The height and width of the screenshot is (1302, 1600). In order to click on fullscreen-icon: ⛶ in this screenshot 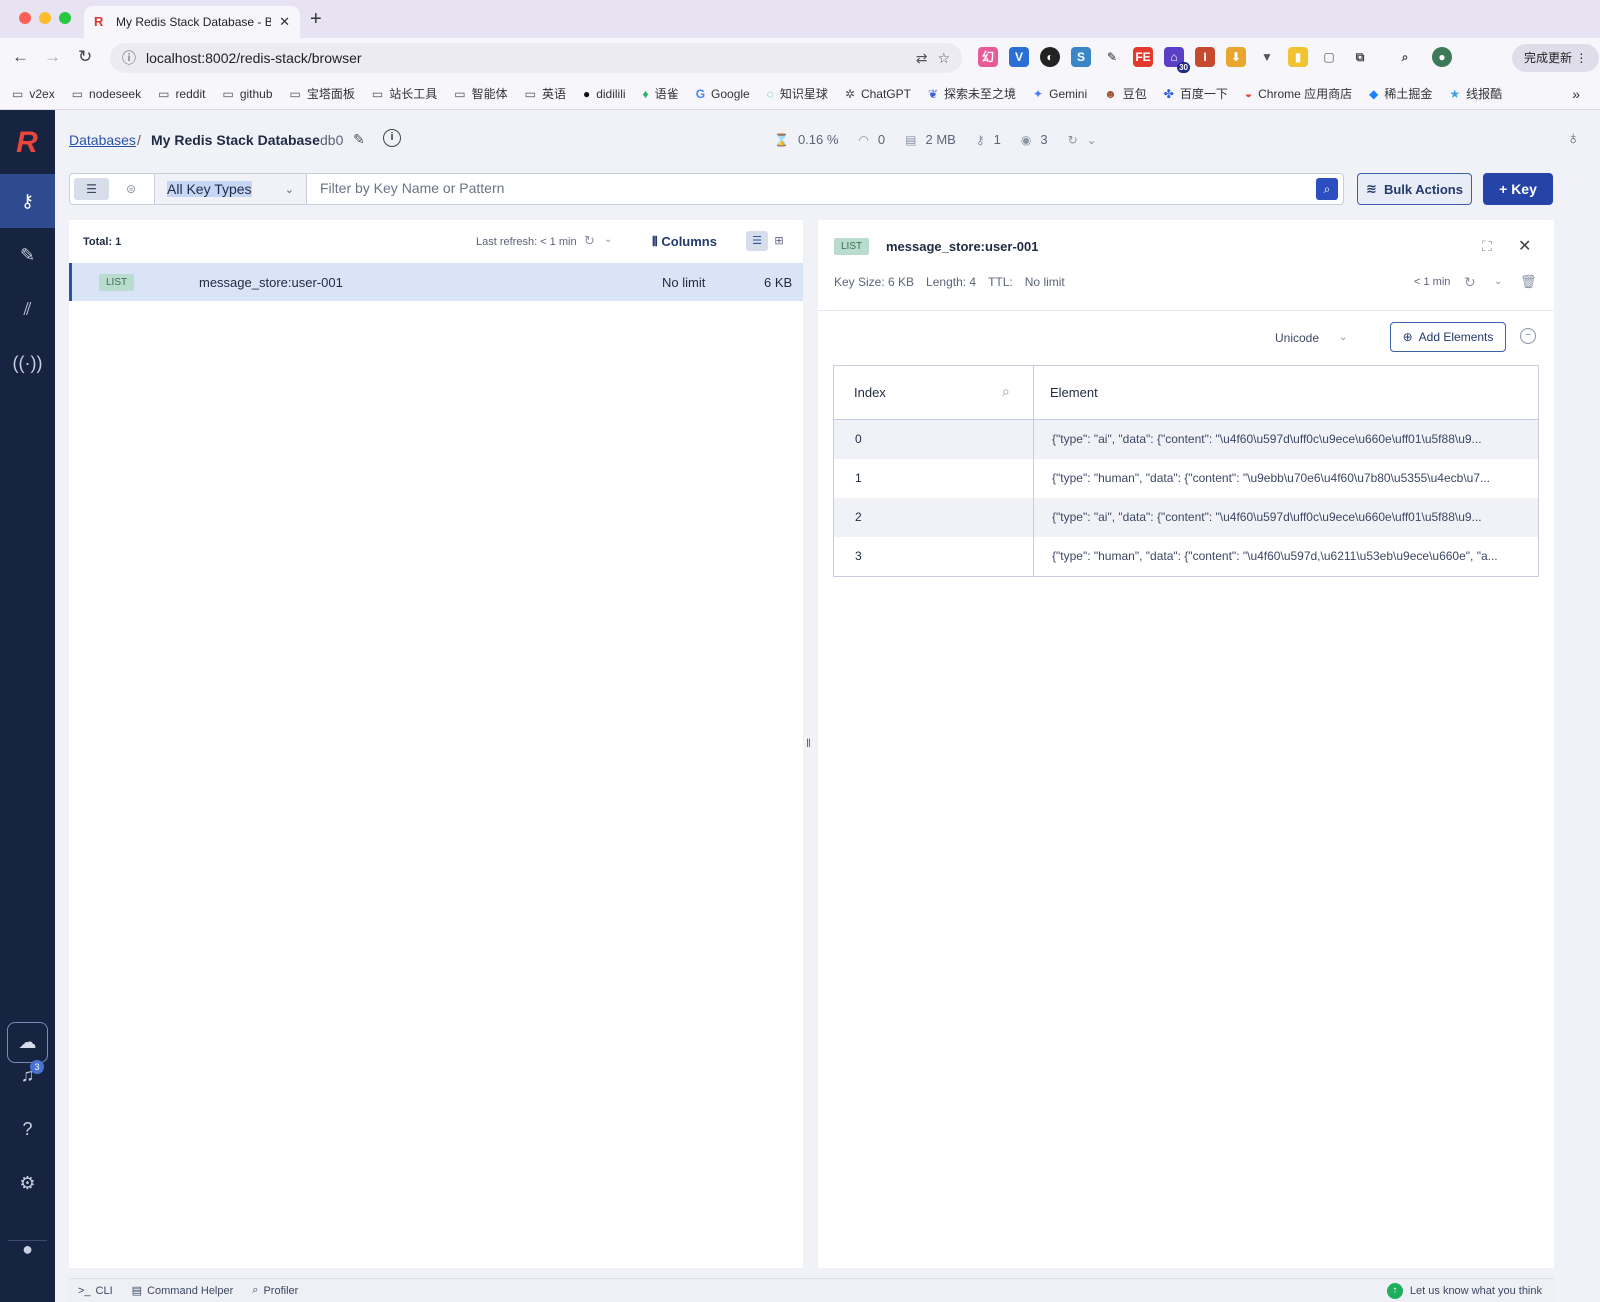, I will do `click(1487, 246)`.